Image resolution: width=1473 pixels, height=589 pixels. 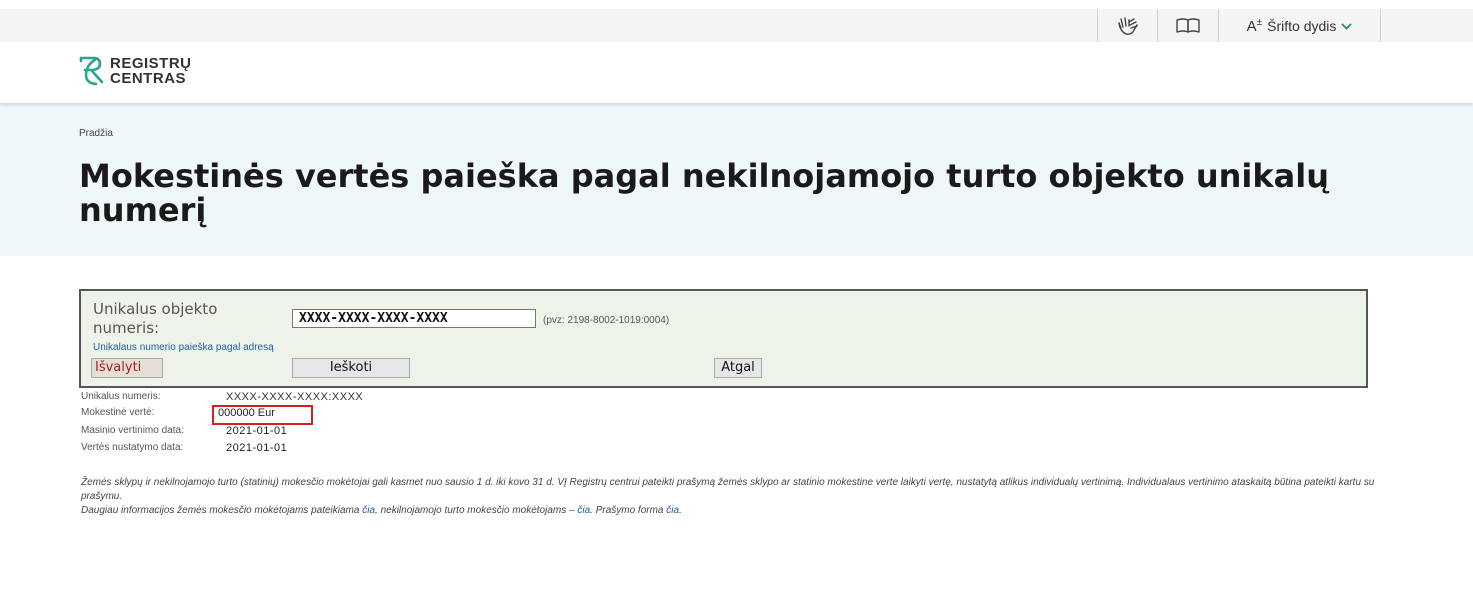 What do you see at coordinates (680, 510) in the screenshot?
I see `note-text: .` at bounding box center [680, 510].